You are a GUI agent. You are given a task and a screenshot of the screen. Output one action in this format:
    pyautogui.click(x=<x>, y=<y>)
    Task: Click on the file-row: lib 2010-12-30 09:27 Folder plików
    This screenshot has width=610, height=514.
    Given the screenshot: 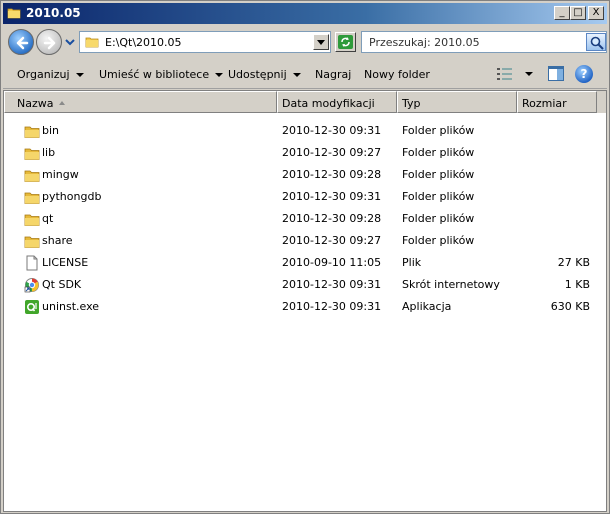 What is the action you would take?
    pyautogui.click(x=305, y=153)
    